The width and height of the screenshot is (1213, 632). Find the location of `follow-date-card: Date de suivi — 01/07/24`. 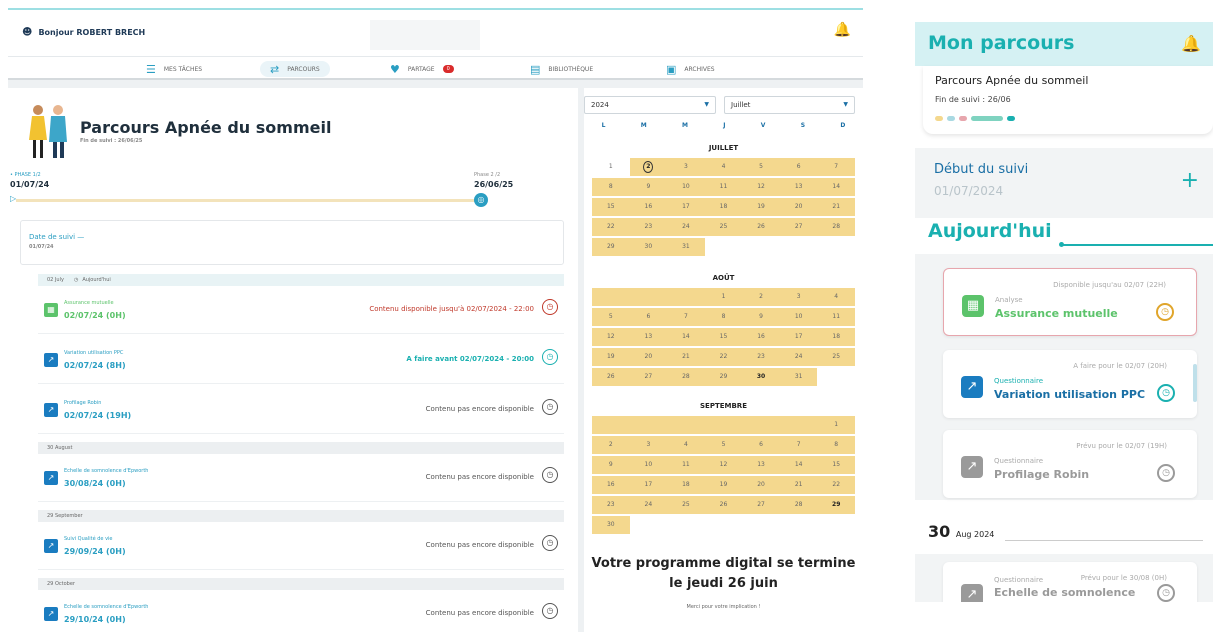

follow-date-card: Date de suivi — 01/07/24 is located at coordinates (292, 242).